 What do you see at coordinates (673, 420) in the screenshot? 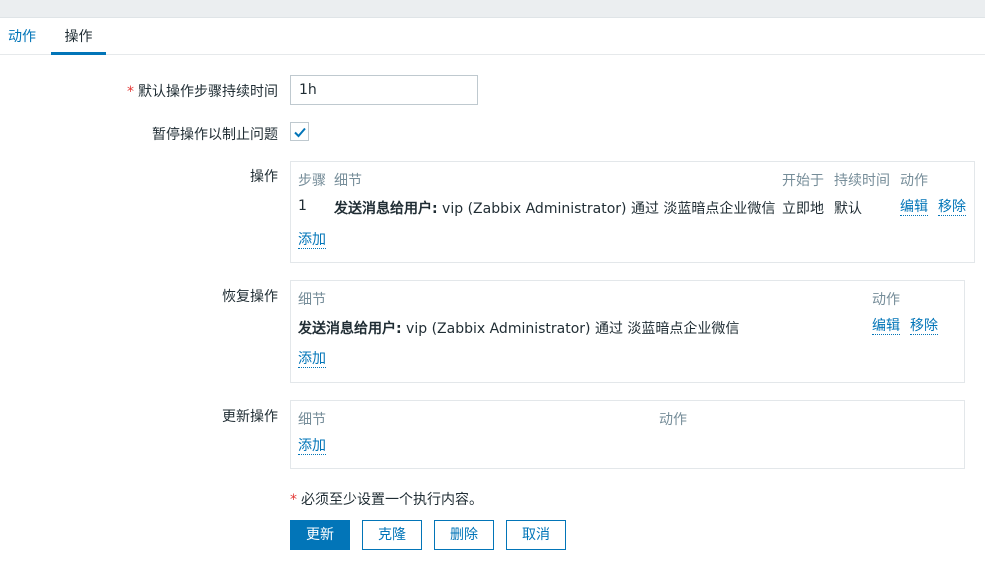
I see `update-header-action: 动作` at bounding box center [673, 420].